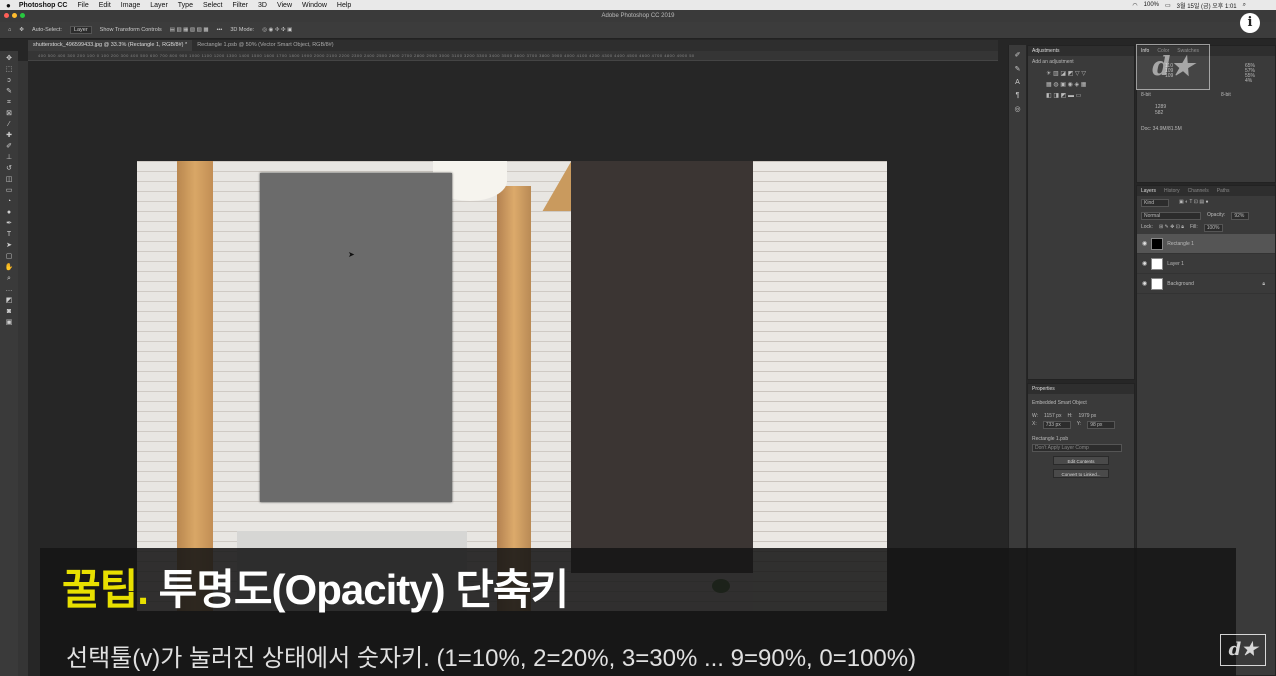 The image size is (1276, 676). I want to click on brush-tool-icon: ✐, so click(9, 146).